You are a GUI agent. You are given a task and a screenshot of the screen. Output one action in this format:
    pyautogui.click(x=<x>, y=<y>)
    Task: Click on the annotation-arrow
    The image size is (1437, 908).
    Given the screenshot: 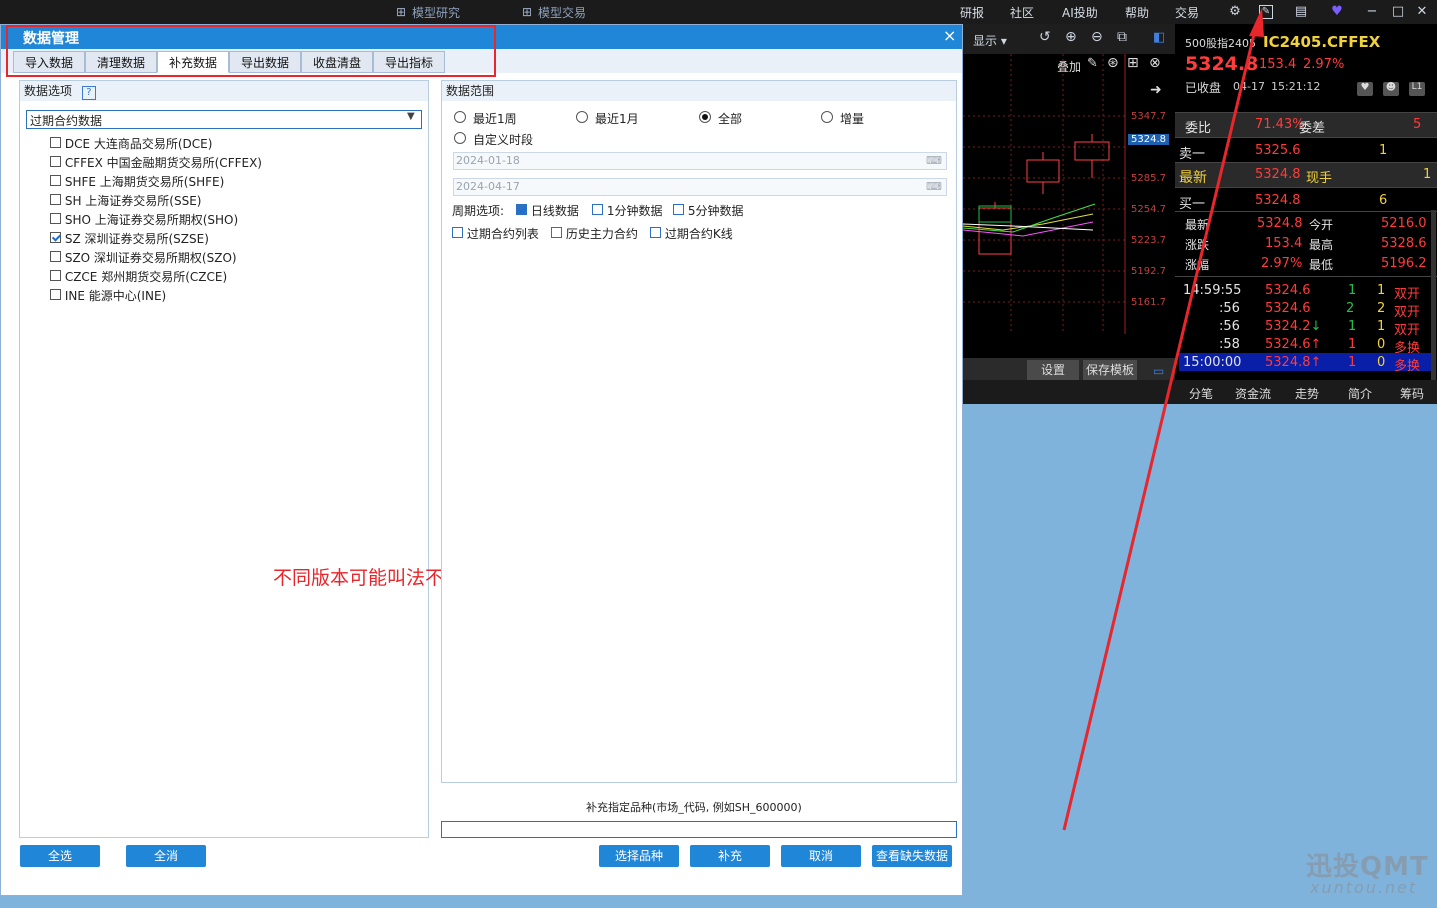 What is the action you would take?
    pyautogui.click(x=1163, y=419)
    